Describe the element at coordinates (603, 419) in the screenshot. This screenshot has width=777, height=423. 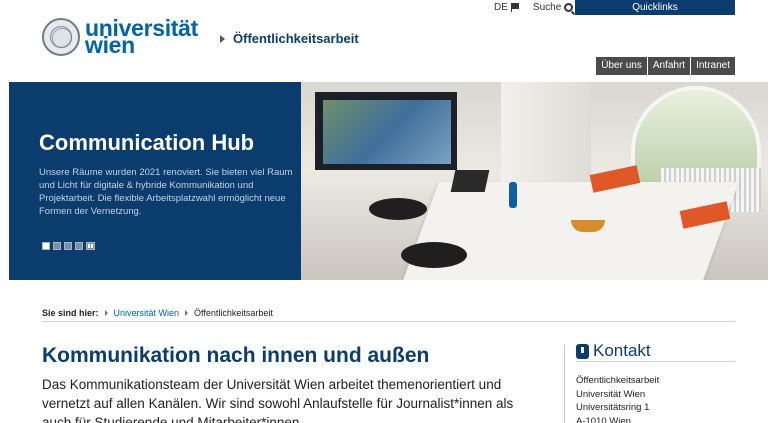
I see `contact-line-4: A-1010 Wien` at that location.